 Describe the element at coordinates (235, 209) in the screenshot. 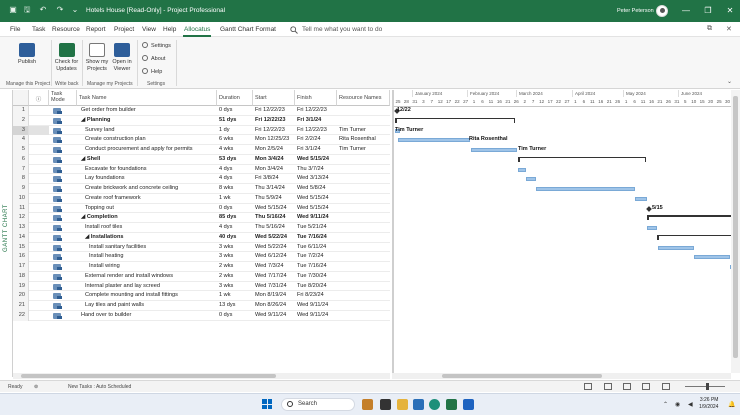

I see `duration-cell: 0 dys` at that location.